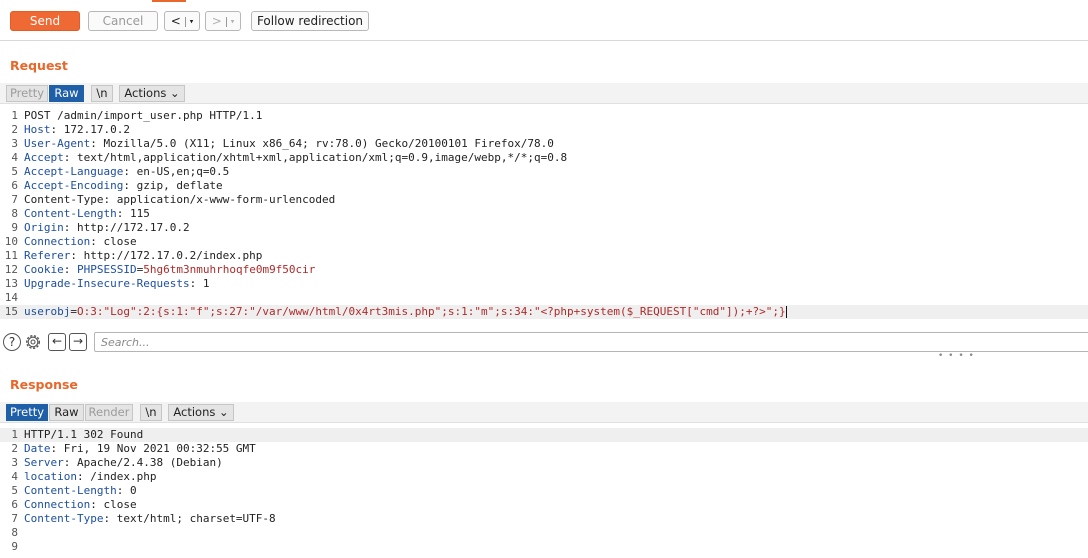  Describe the element at coordinates (44, 462) in the screenshot. I see `header-name: Server` at that location.